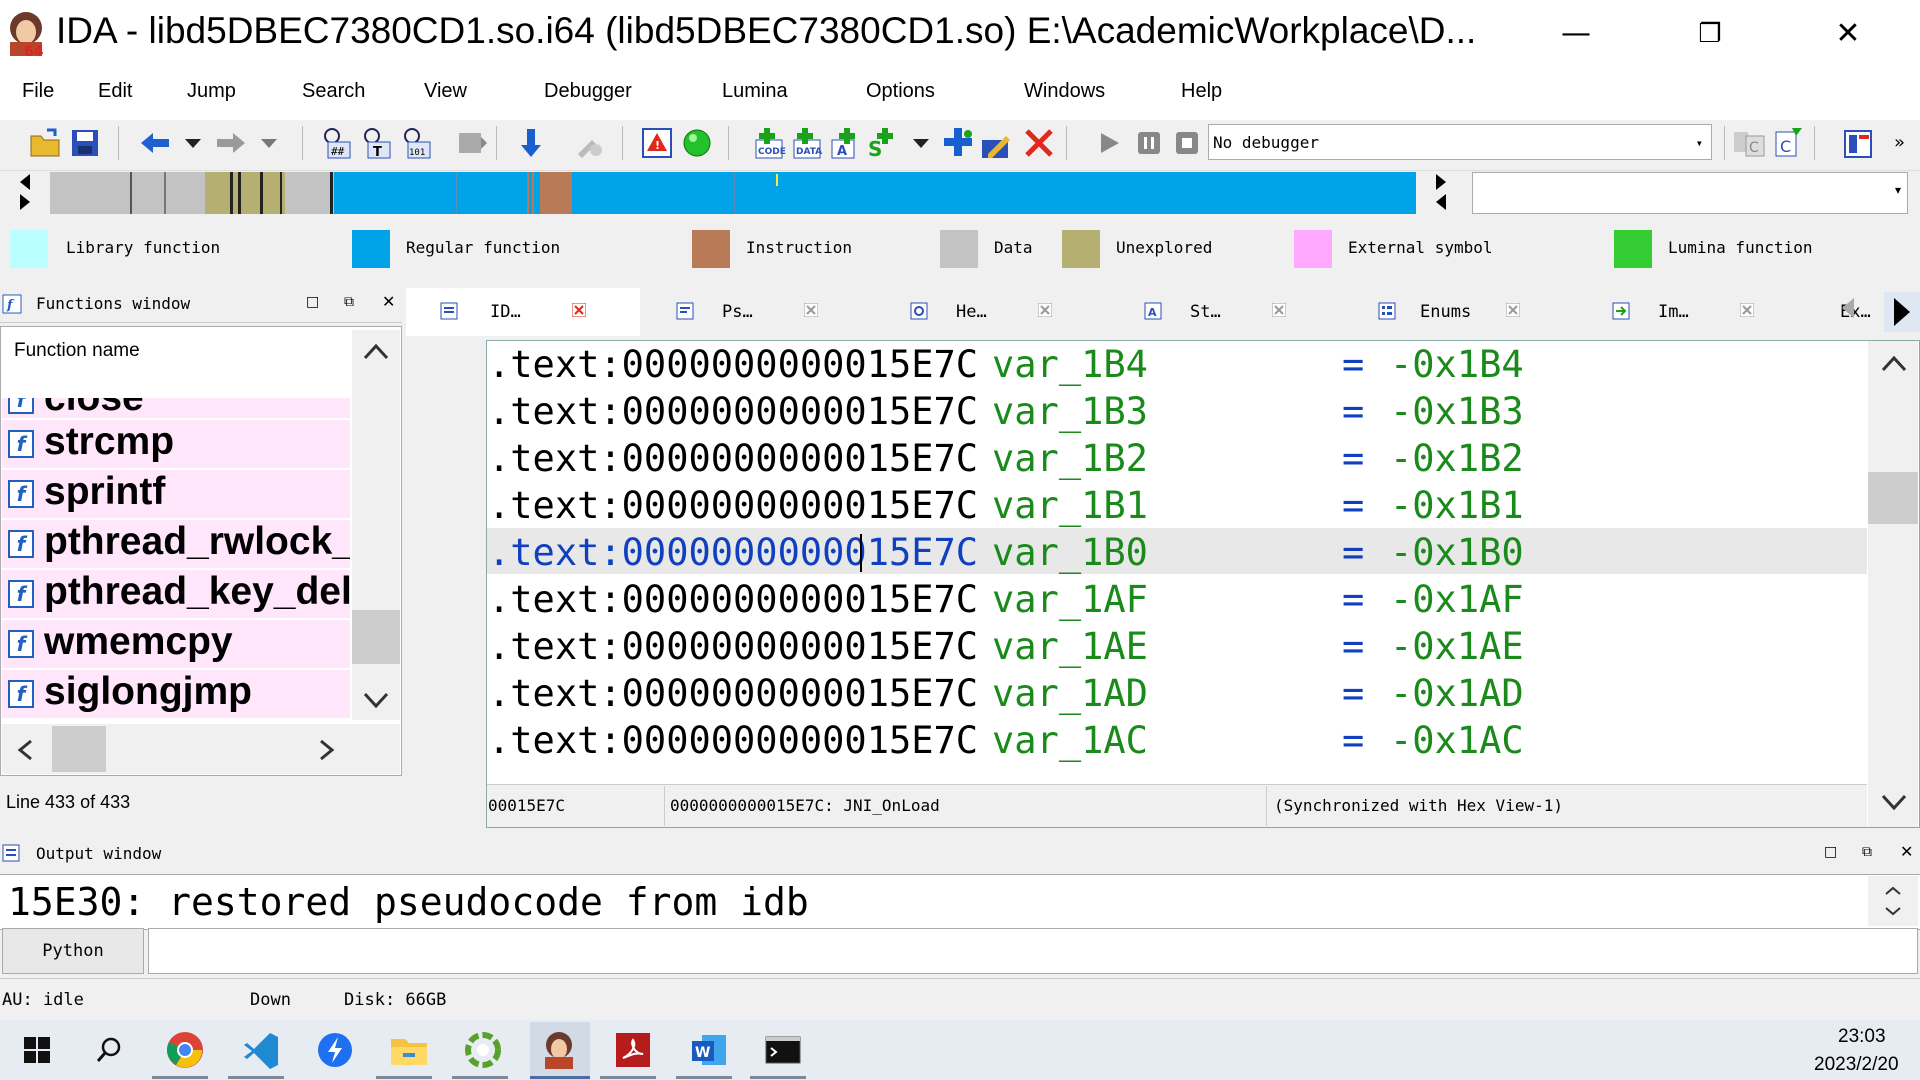 Image resolution: width=1920 pixels, height=1080 pixels. Describe the element at coordinates (1902, 312) in the screenshot. I see `tab-scroll-right-button` at that location.